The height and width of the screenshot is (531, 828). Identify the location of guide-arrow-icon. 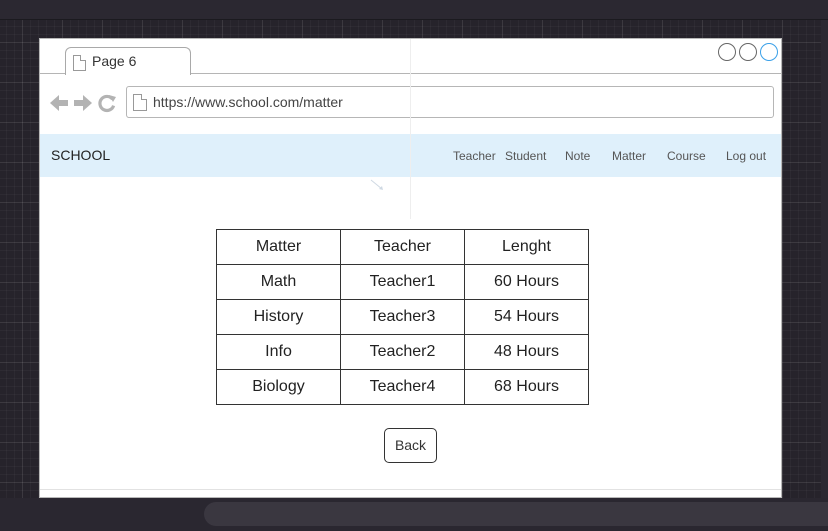
(376, 184).